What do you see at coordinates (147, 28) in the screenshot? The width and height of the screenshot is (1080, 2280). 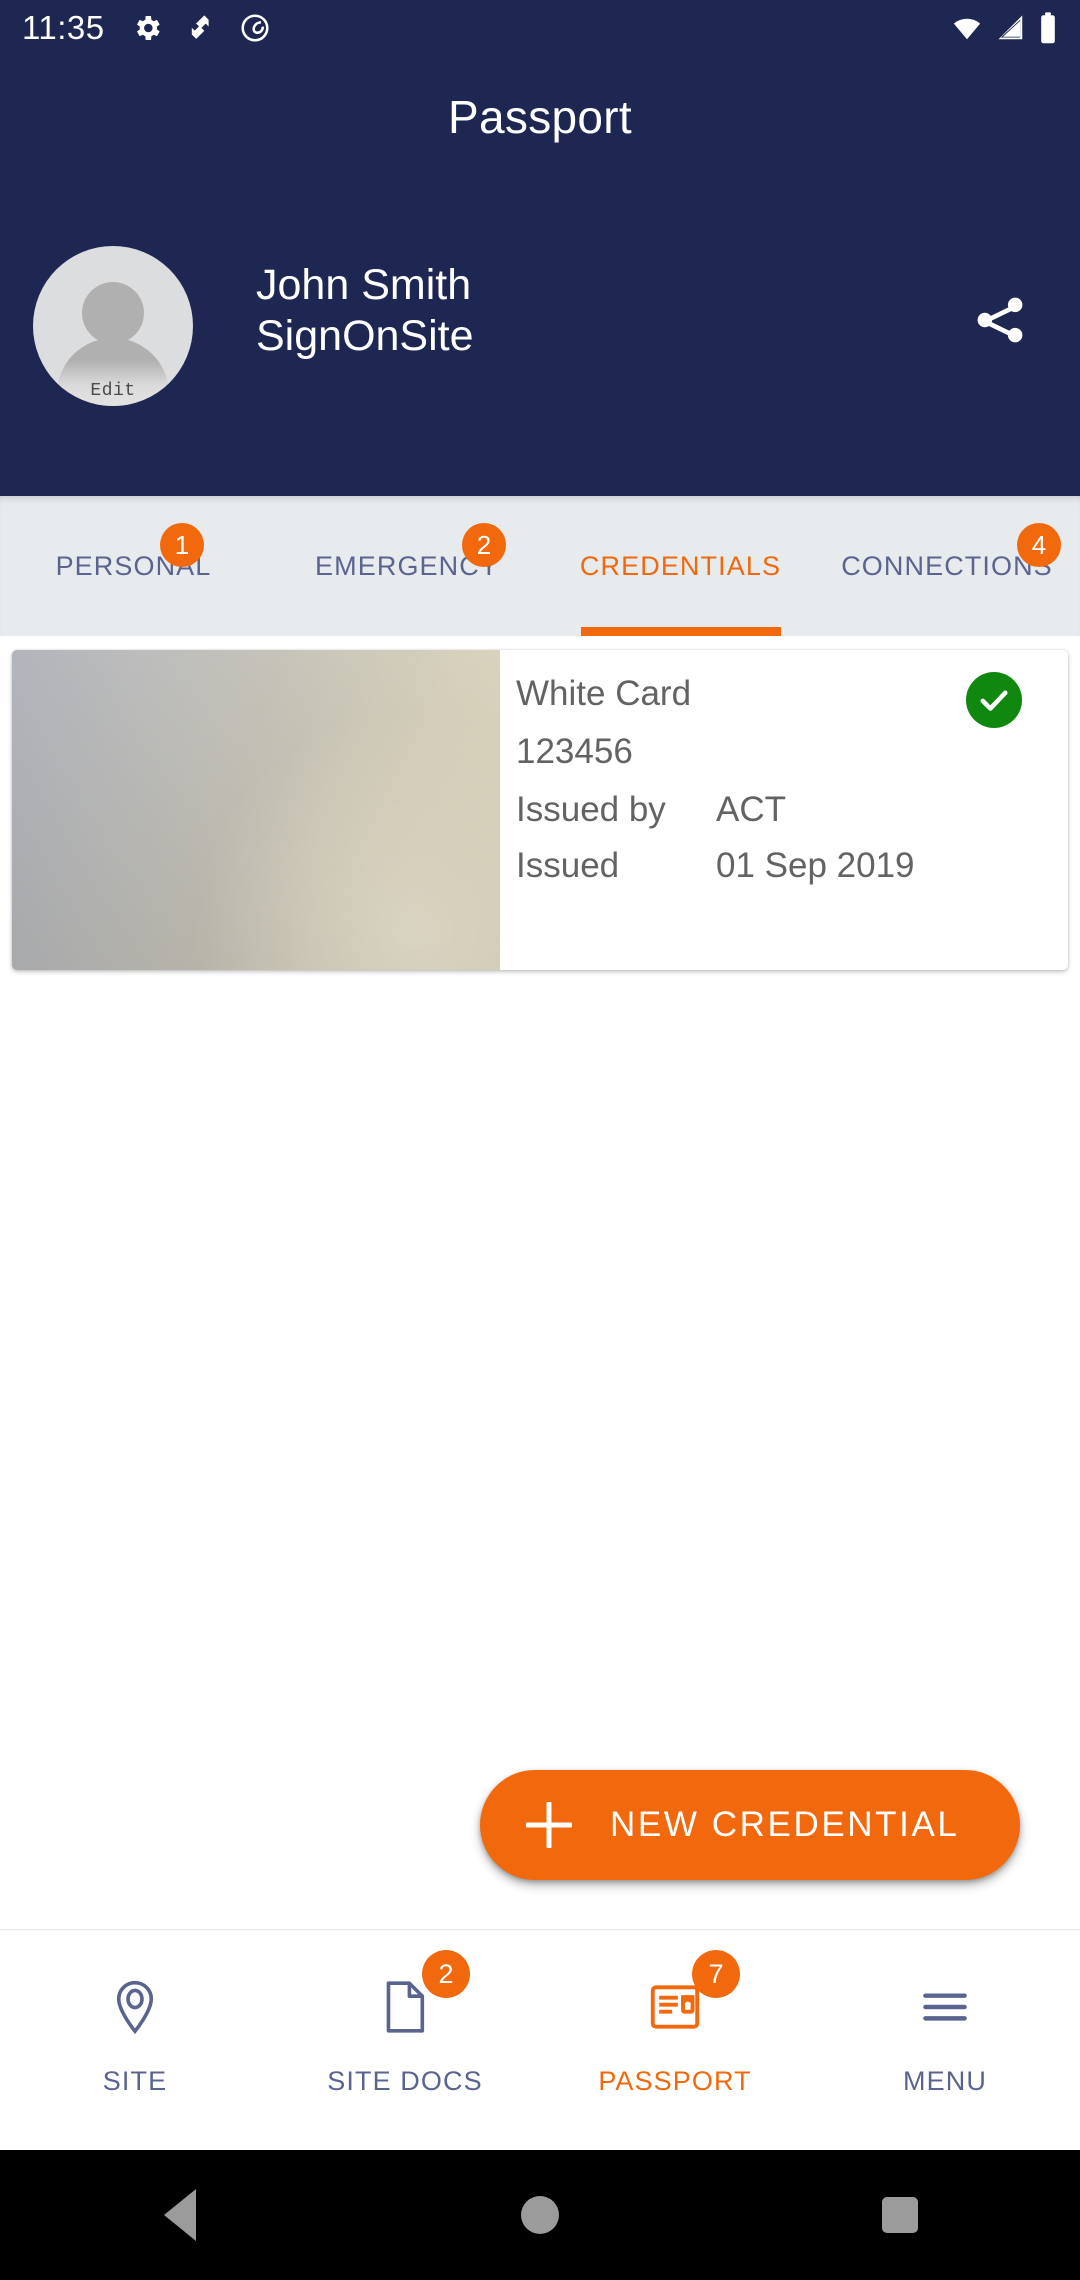 I see `gear-icon` at bounding box center [147, 28].